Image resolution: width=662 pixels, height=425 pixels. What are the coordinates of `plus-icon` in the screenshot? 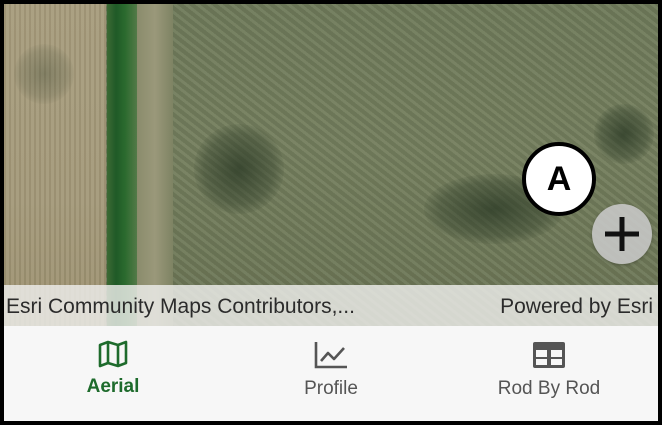 It's located at (622, 234).